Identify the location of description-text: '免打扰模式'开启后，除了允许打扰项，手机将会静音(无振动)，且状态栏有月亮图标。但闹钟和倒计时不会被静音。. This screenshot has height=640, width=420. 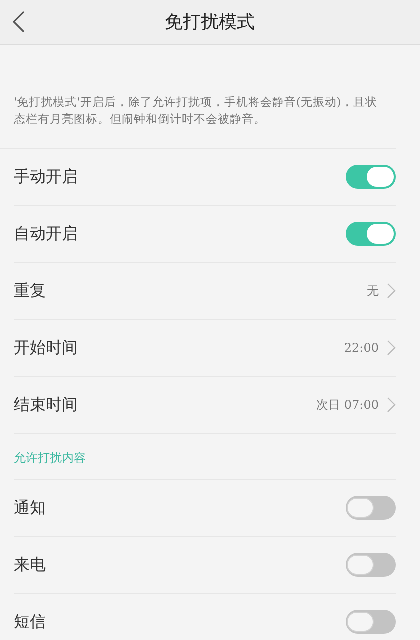
(196, 111).